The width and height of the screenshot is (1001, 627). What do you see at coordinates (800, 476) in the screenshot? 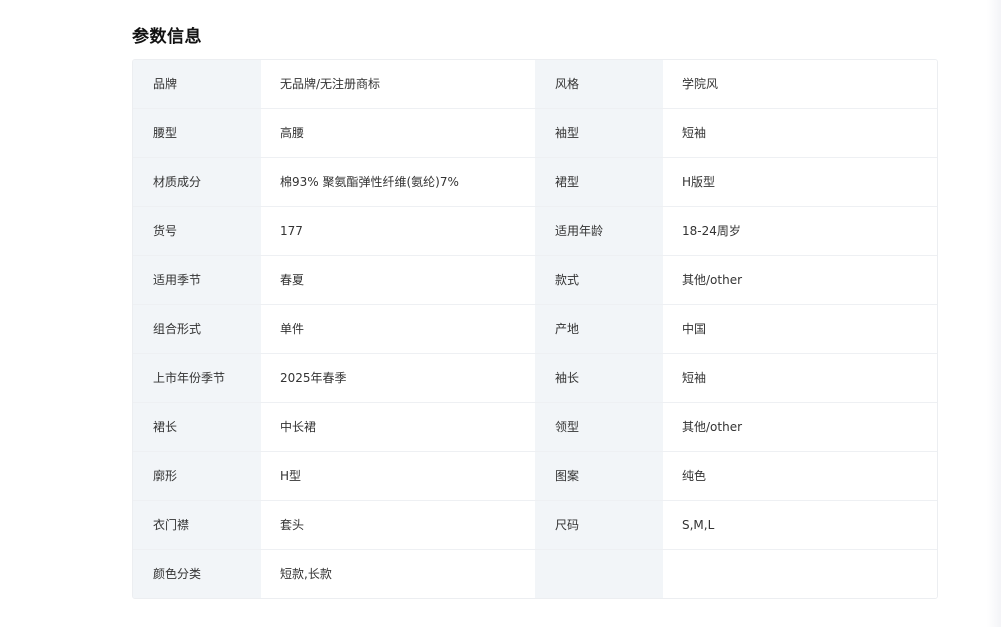
I see `param-value: 纯色` at bounding box center [800, 476].